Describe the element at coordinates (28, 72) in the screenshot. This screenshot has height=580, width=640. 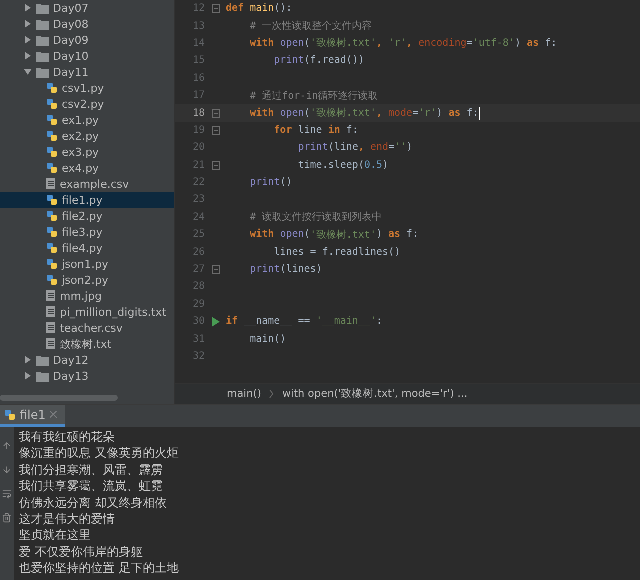
I see `expanded-arrow-icon` at that location.